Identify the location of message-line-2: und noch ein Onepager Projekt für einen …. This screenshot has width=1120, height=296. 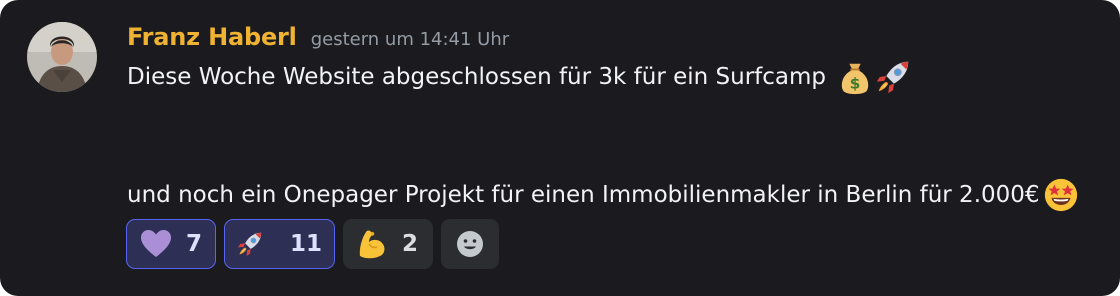
(603, 195).